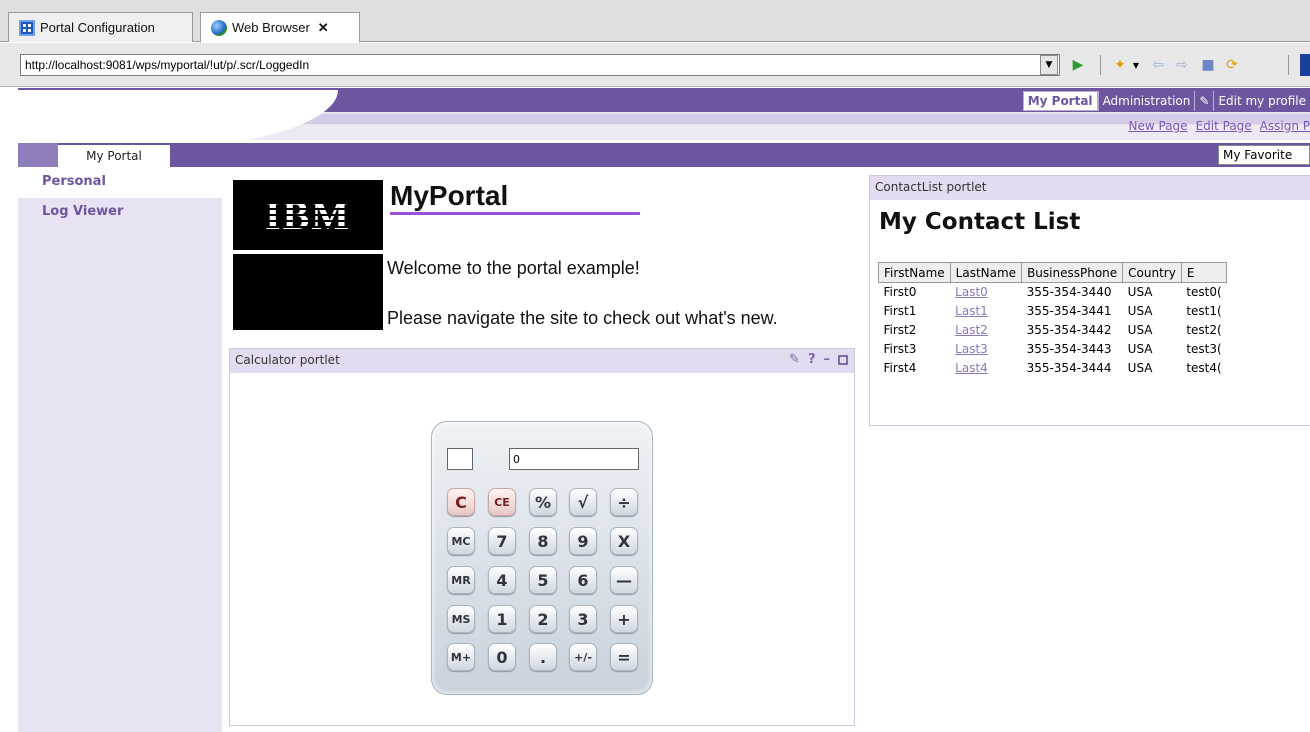 This screenshot has height=732, width=1310. I want to click on nav-item-personal: Personal, so click(120, 184).